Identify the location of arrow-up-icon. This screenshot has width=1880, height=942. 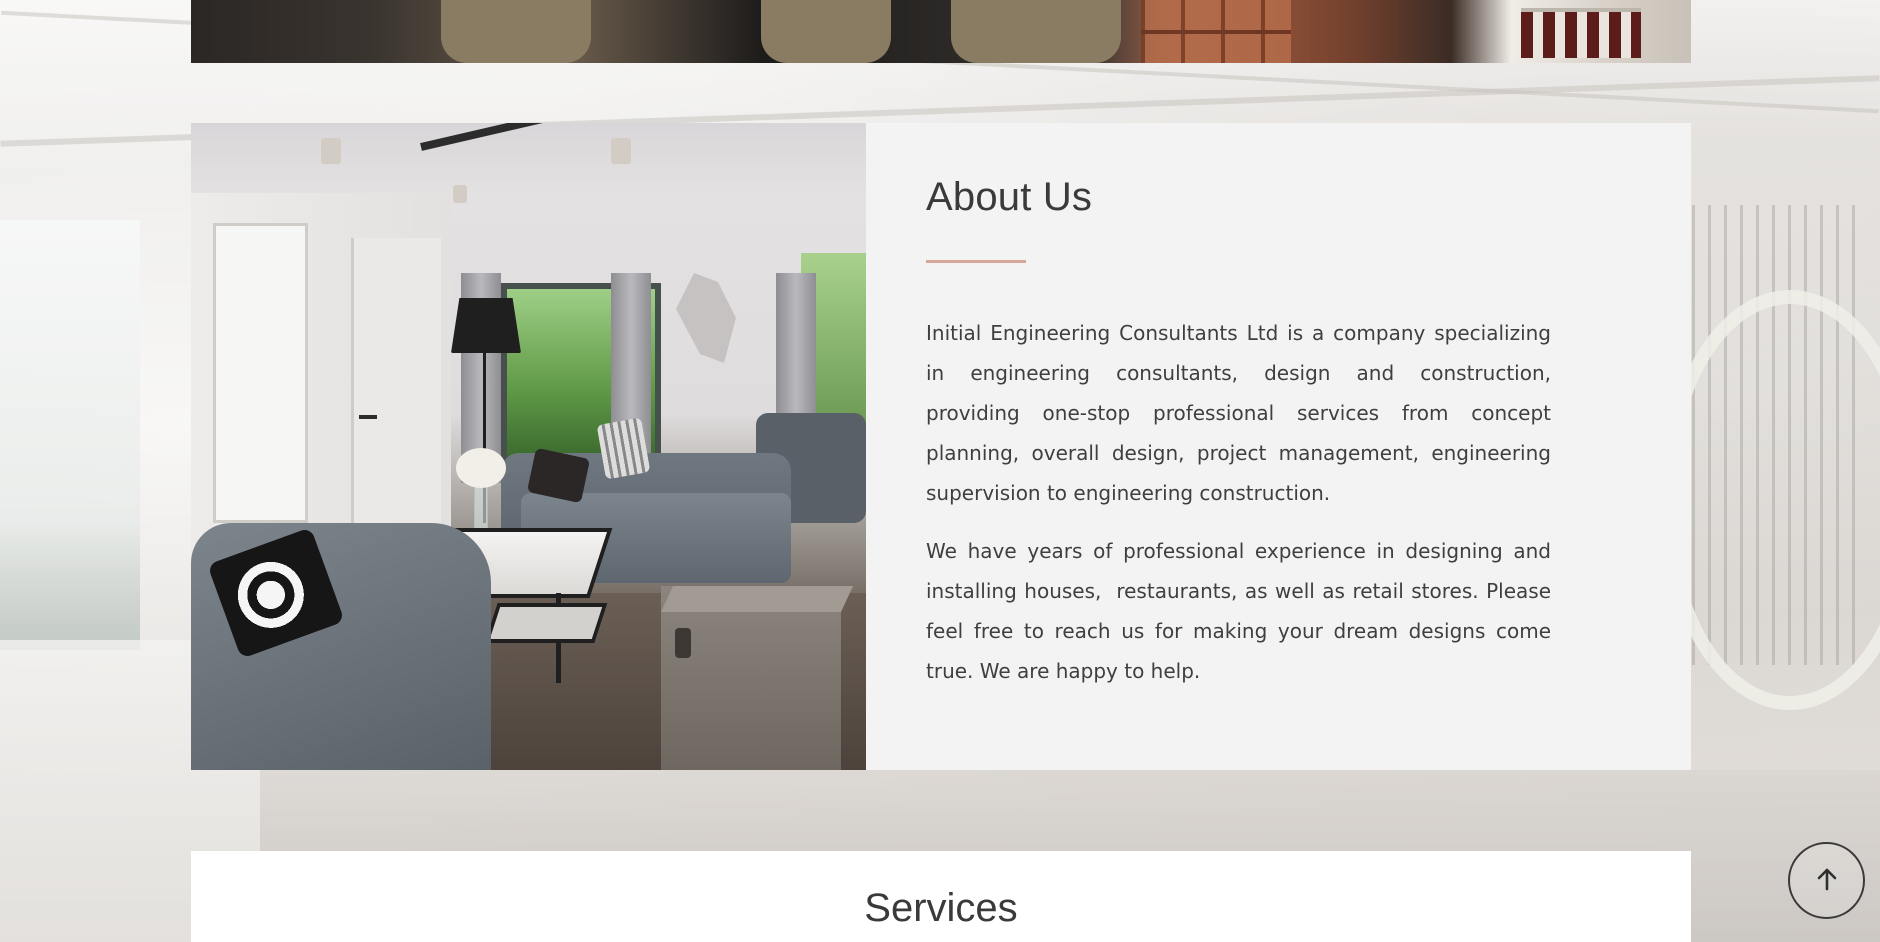
(1827, 881).